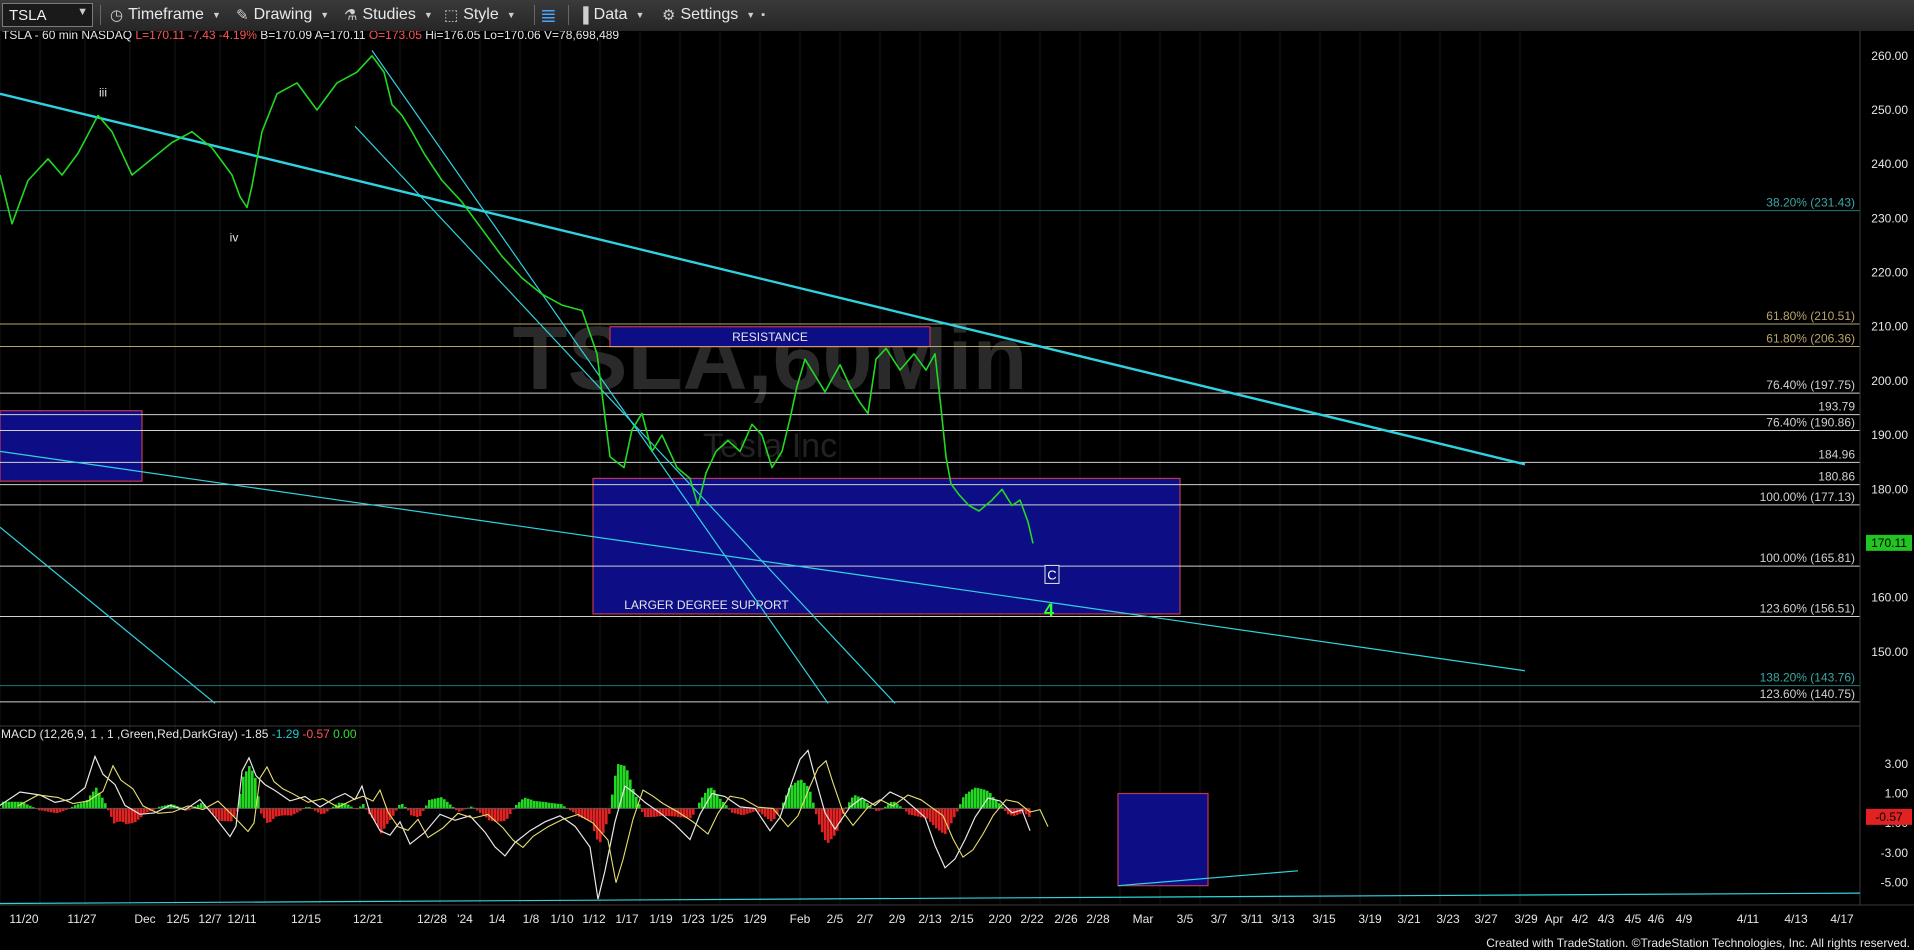 The height and width of the screenshot is (950, 1914). I want to click on fib-level-label: 180.86, so click(1836, 477).